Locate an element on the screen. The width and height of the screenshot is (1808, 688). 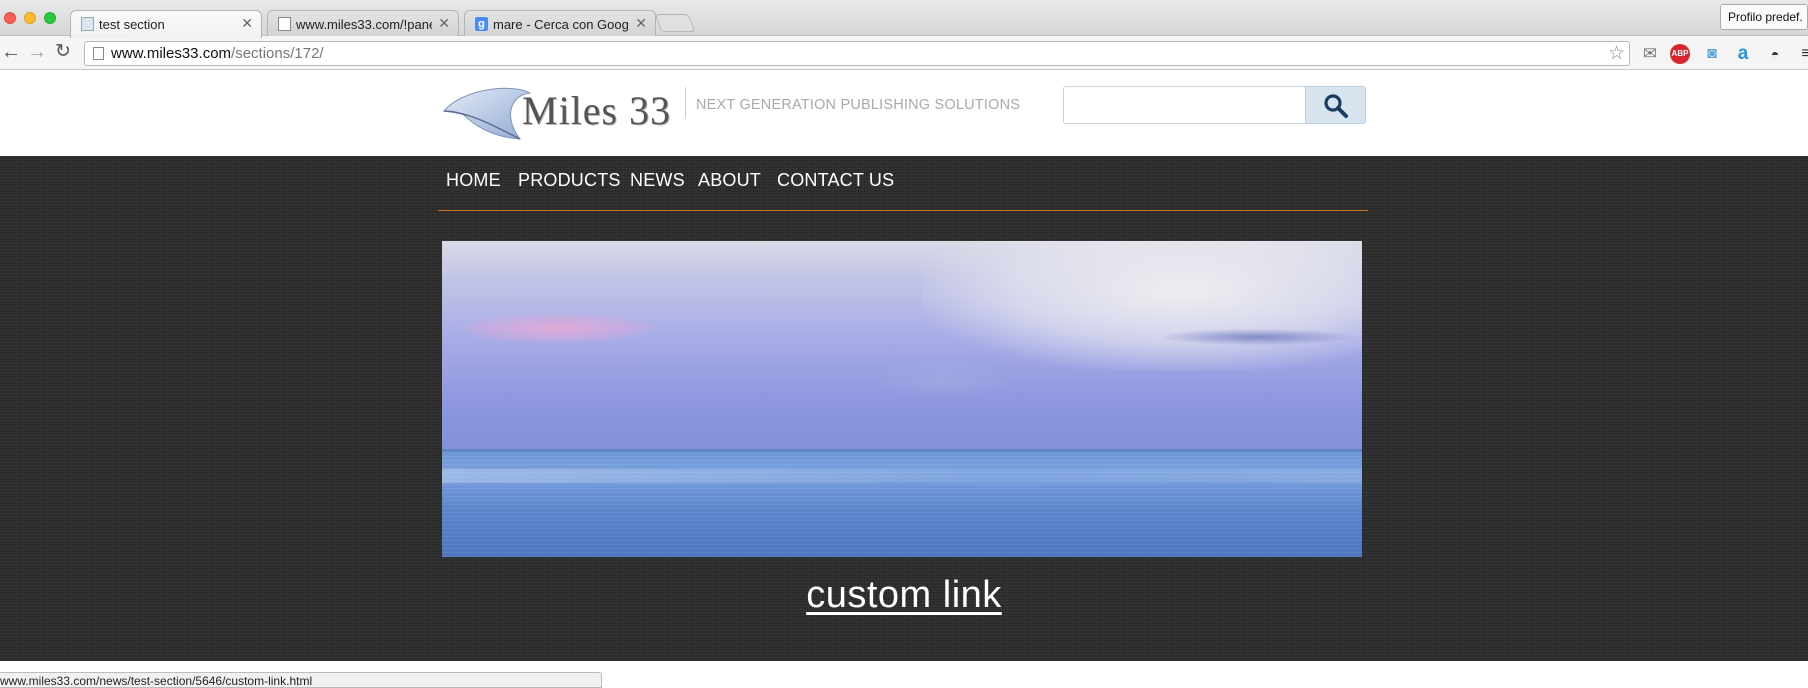
reload-icon: ↻ is located at coordinates (63, 52).